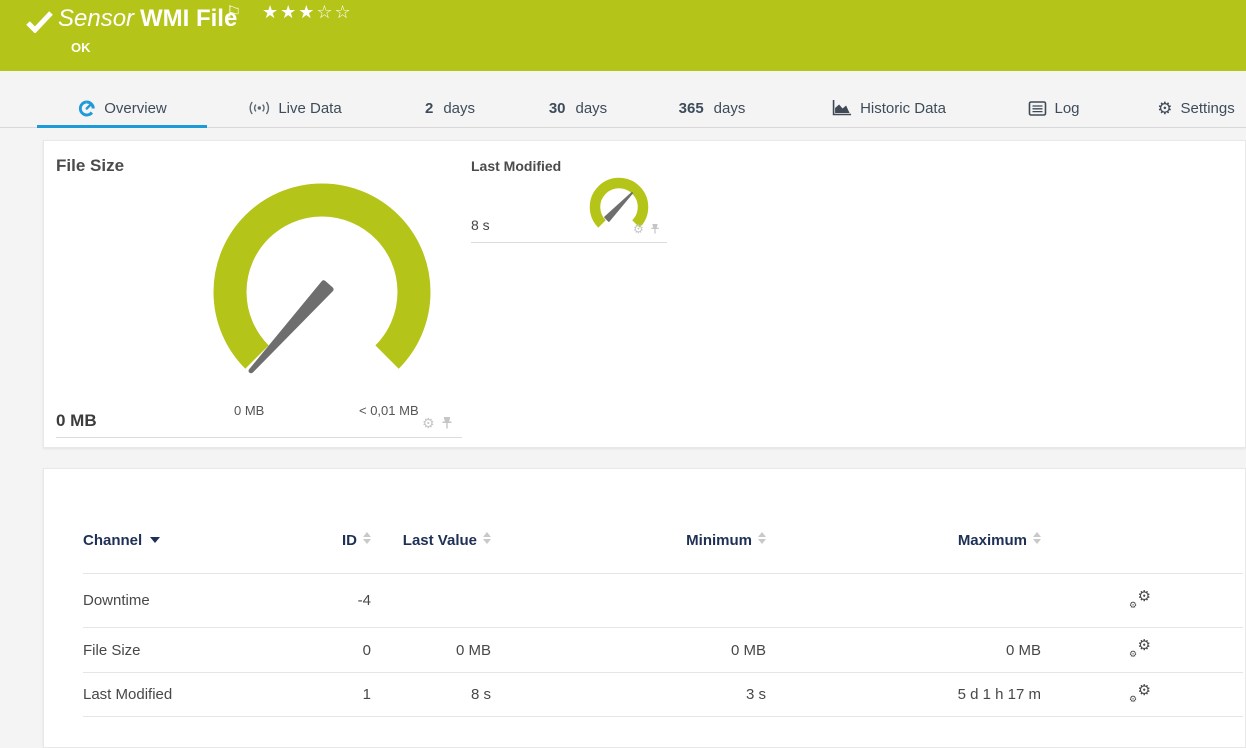 The width and height of the screenshot is (1246, 748). I want to click on table-header-row: Channel ID Last Value Minimum Maximum, so click(663, 552).